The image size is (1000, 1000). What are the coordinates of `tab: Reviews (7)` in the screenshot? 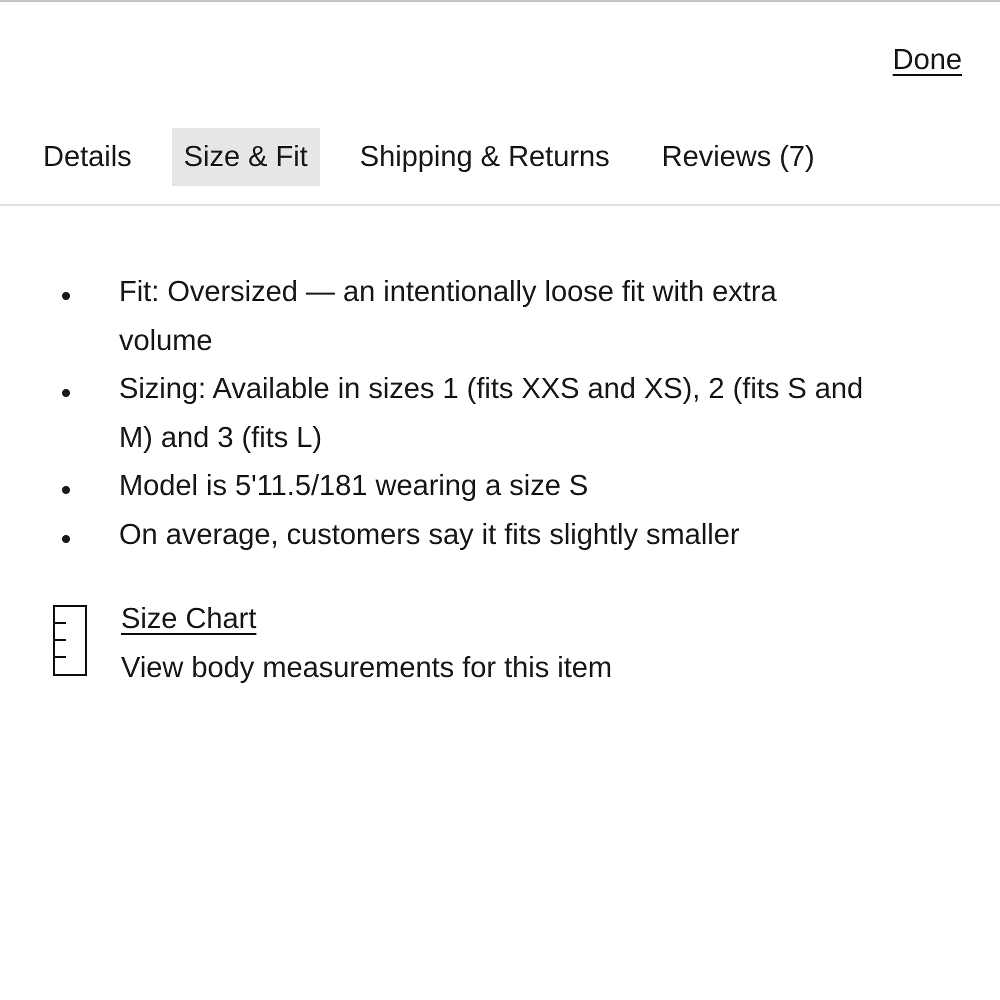 It's located at (738, 157).